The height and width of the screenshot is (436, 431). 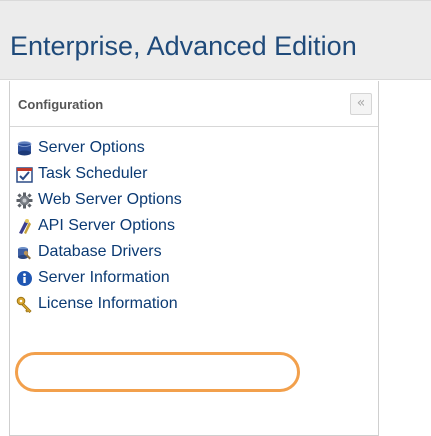 I want to click on menu-item-label: Server Options, so click(x=91, y=147).